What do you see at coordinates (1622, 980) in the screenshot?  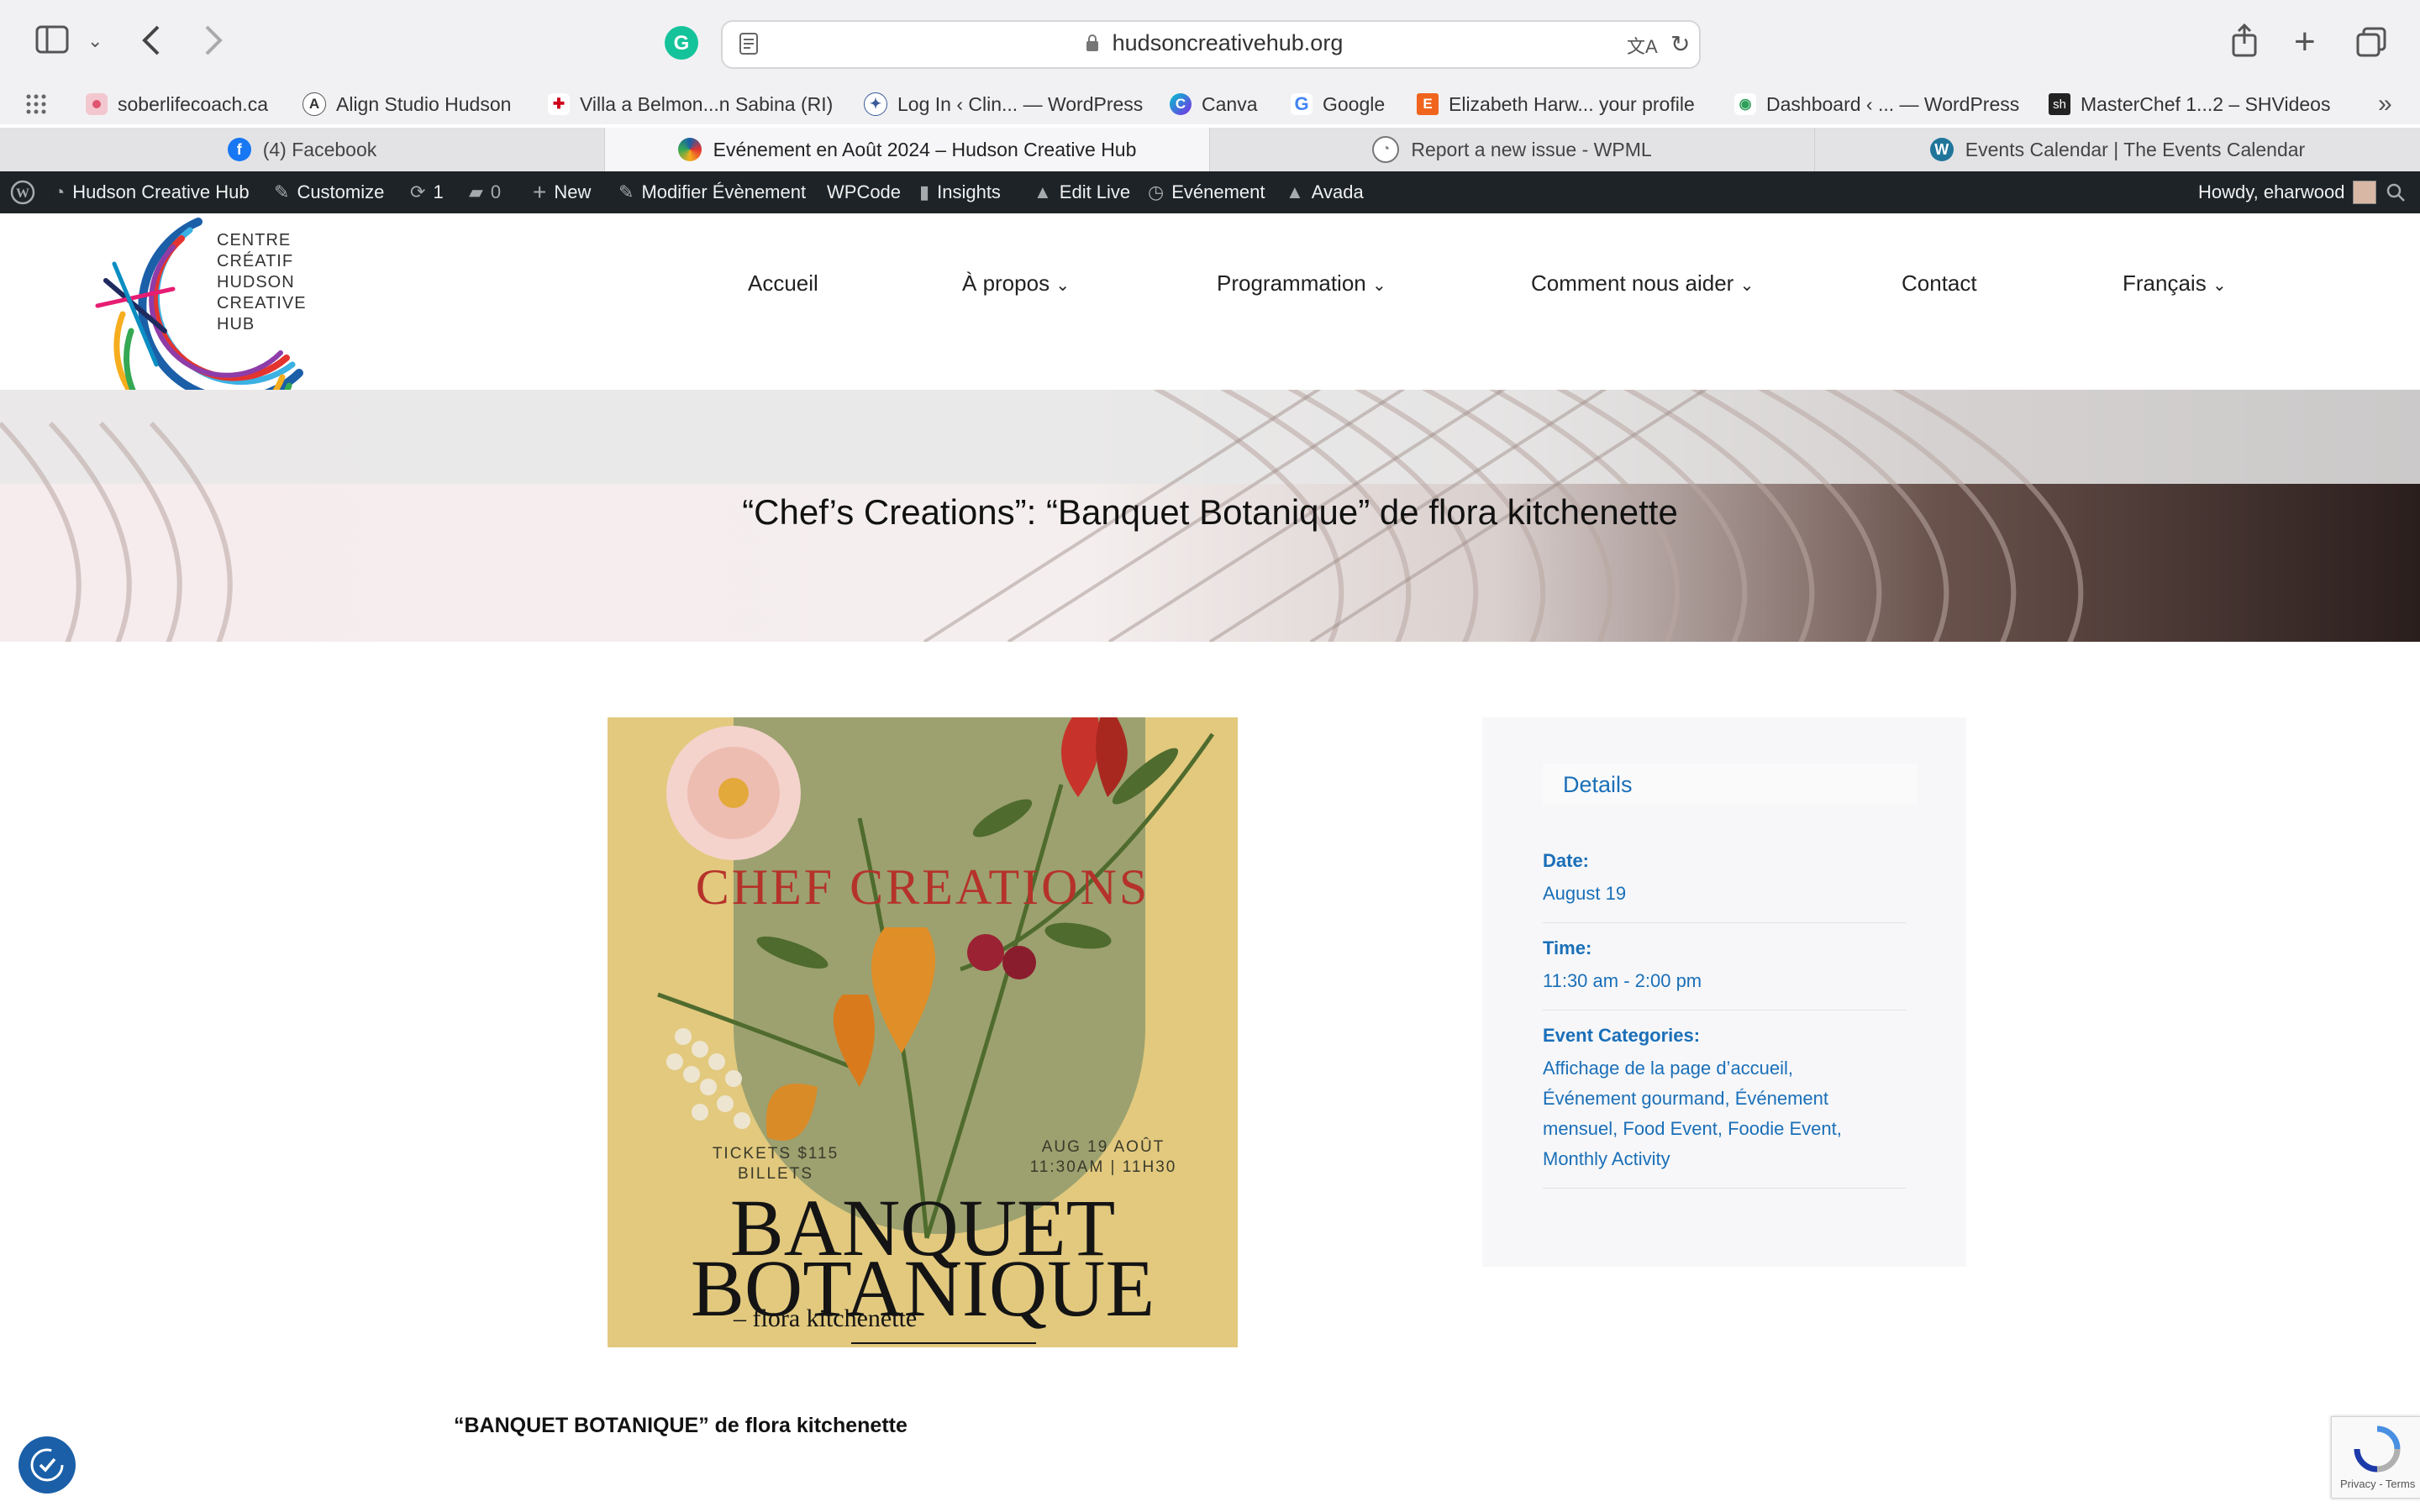 I see `detail-time-value: 11:30 am - 2:00 pm` at bounding box center [1622, 980].